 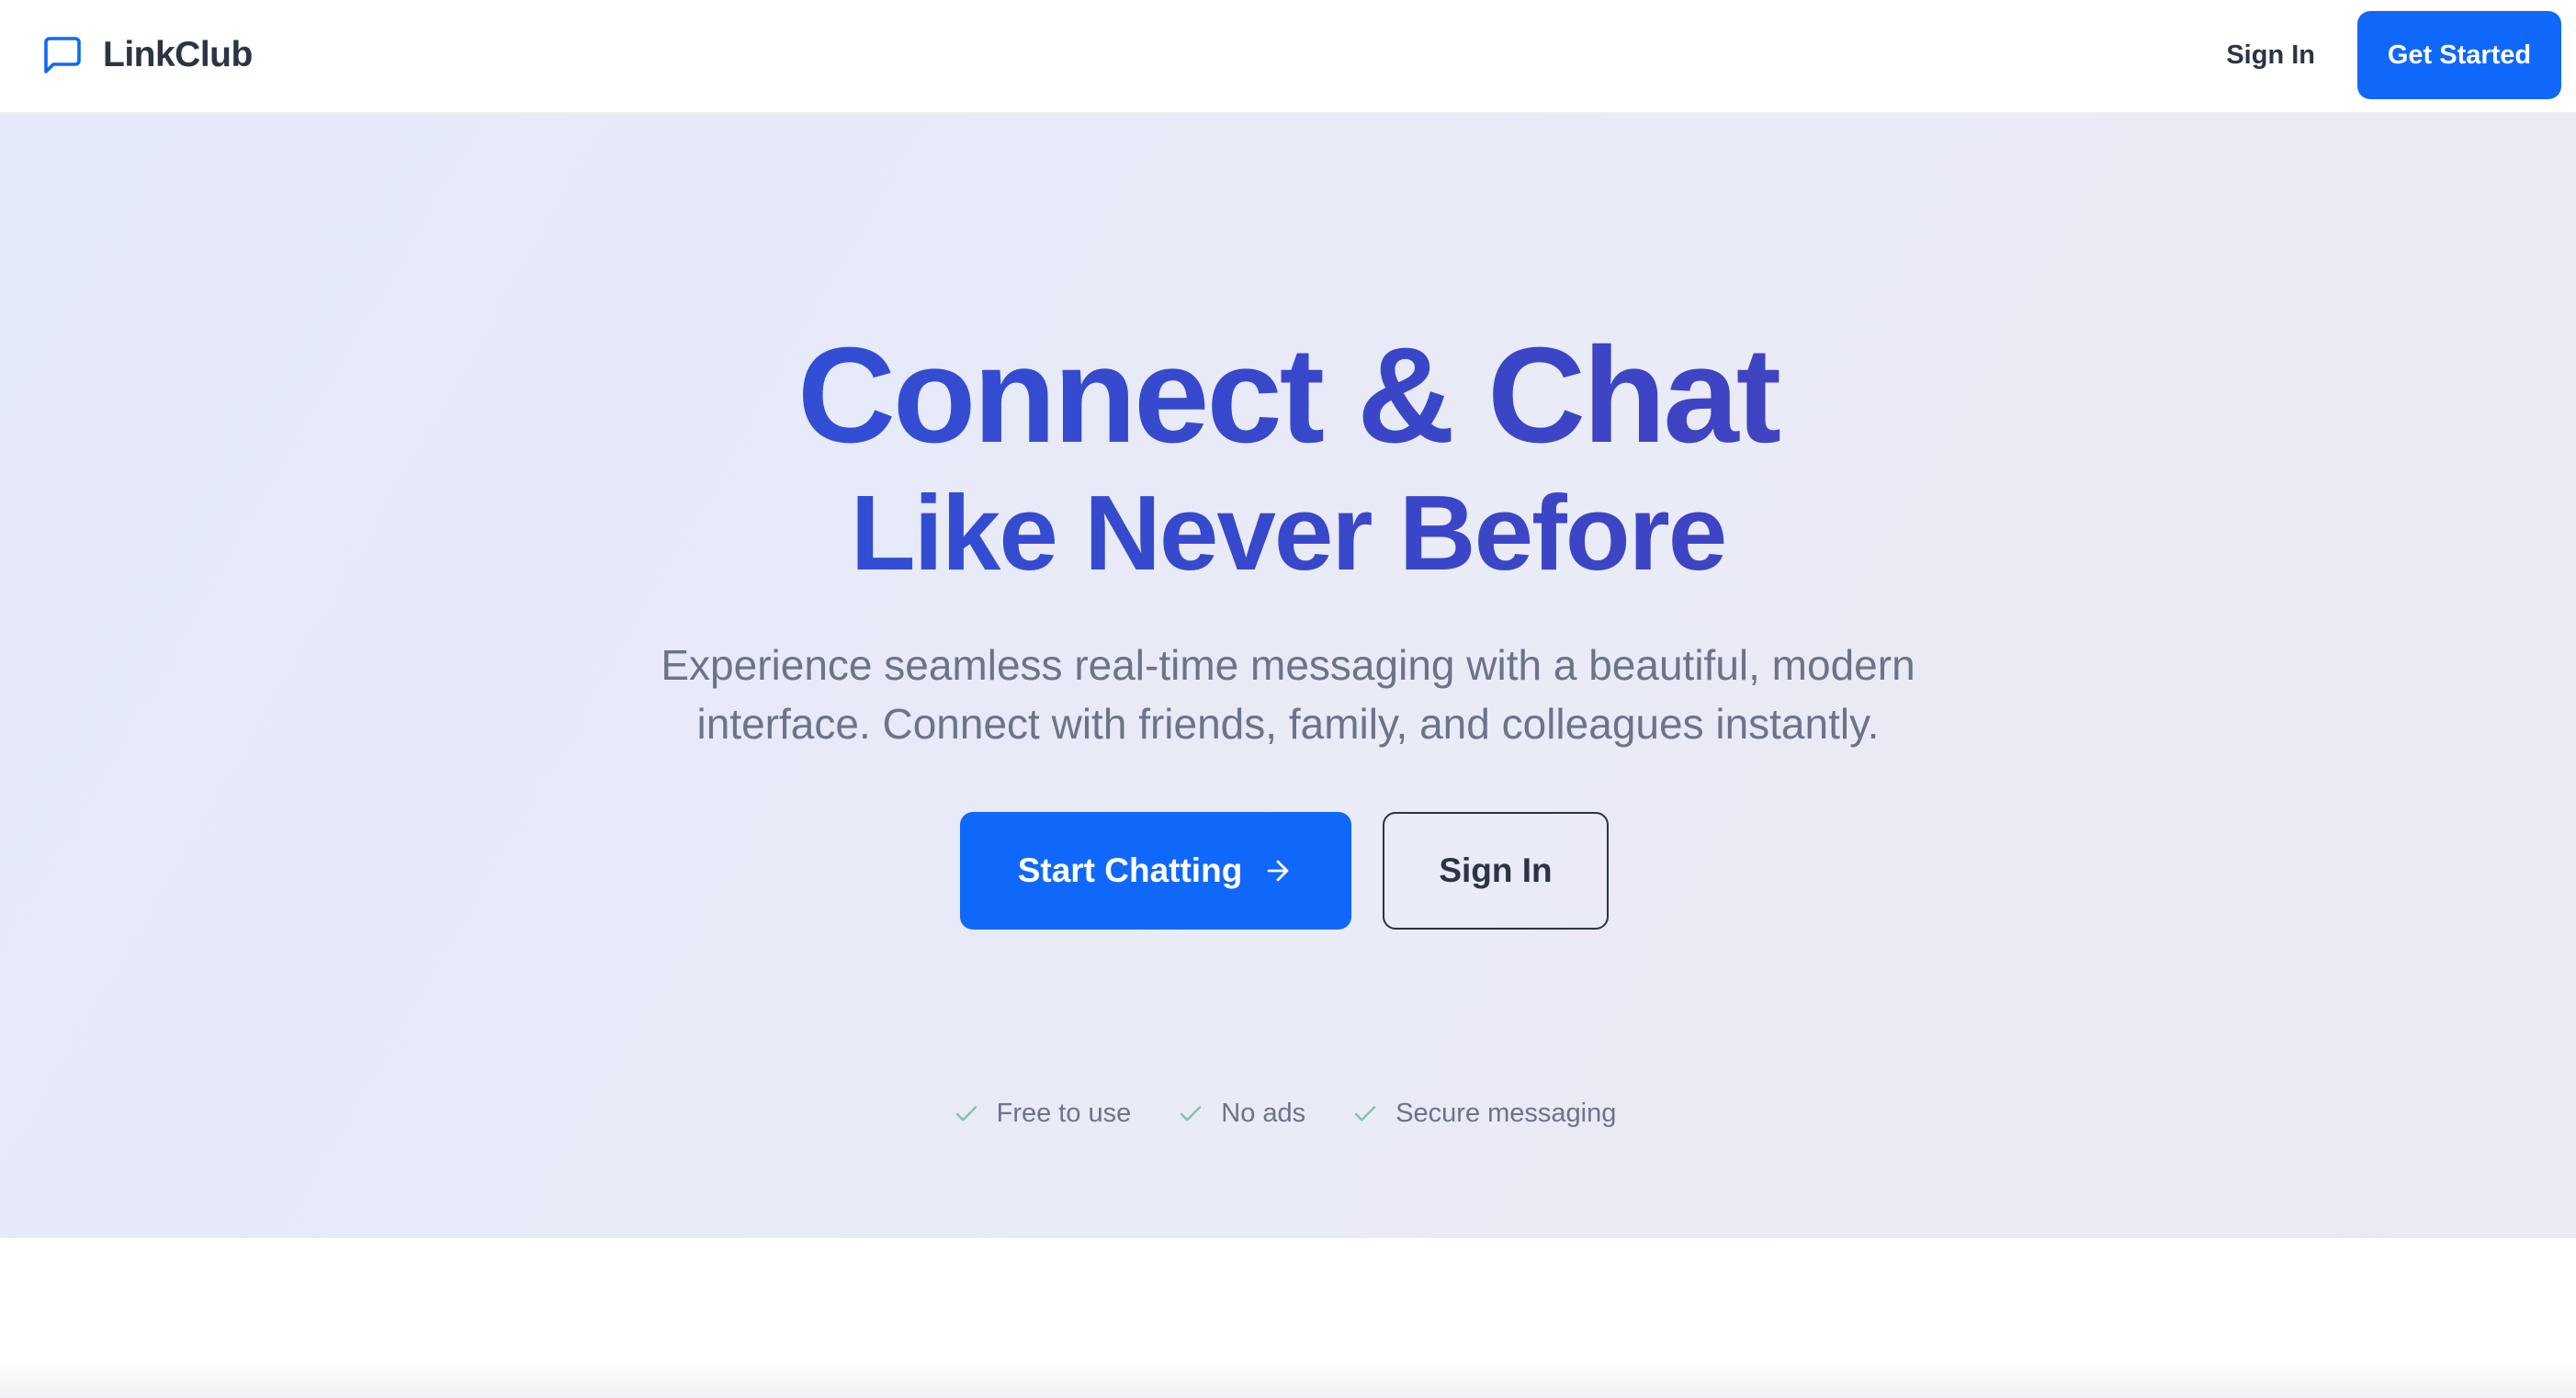 I want to click on feature-list: Free to use No ads Secure messaging, so click(x=1288, y=1114).